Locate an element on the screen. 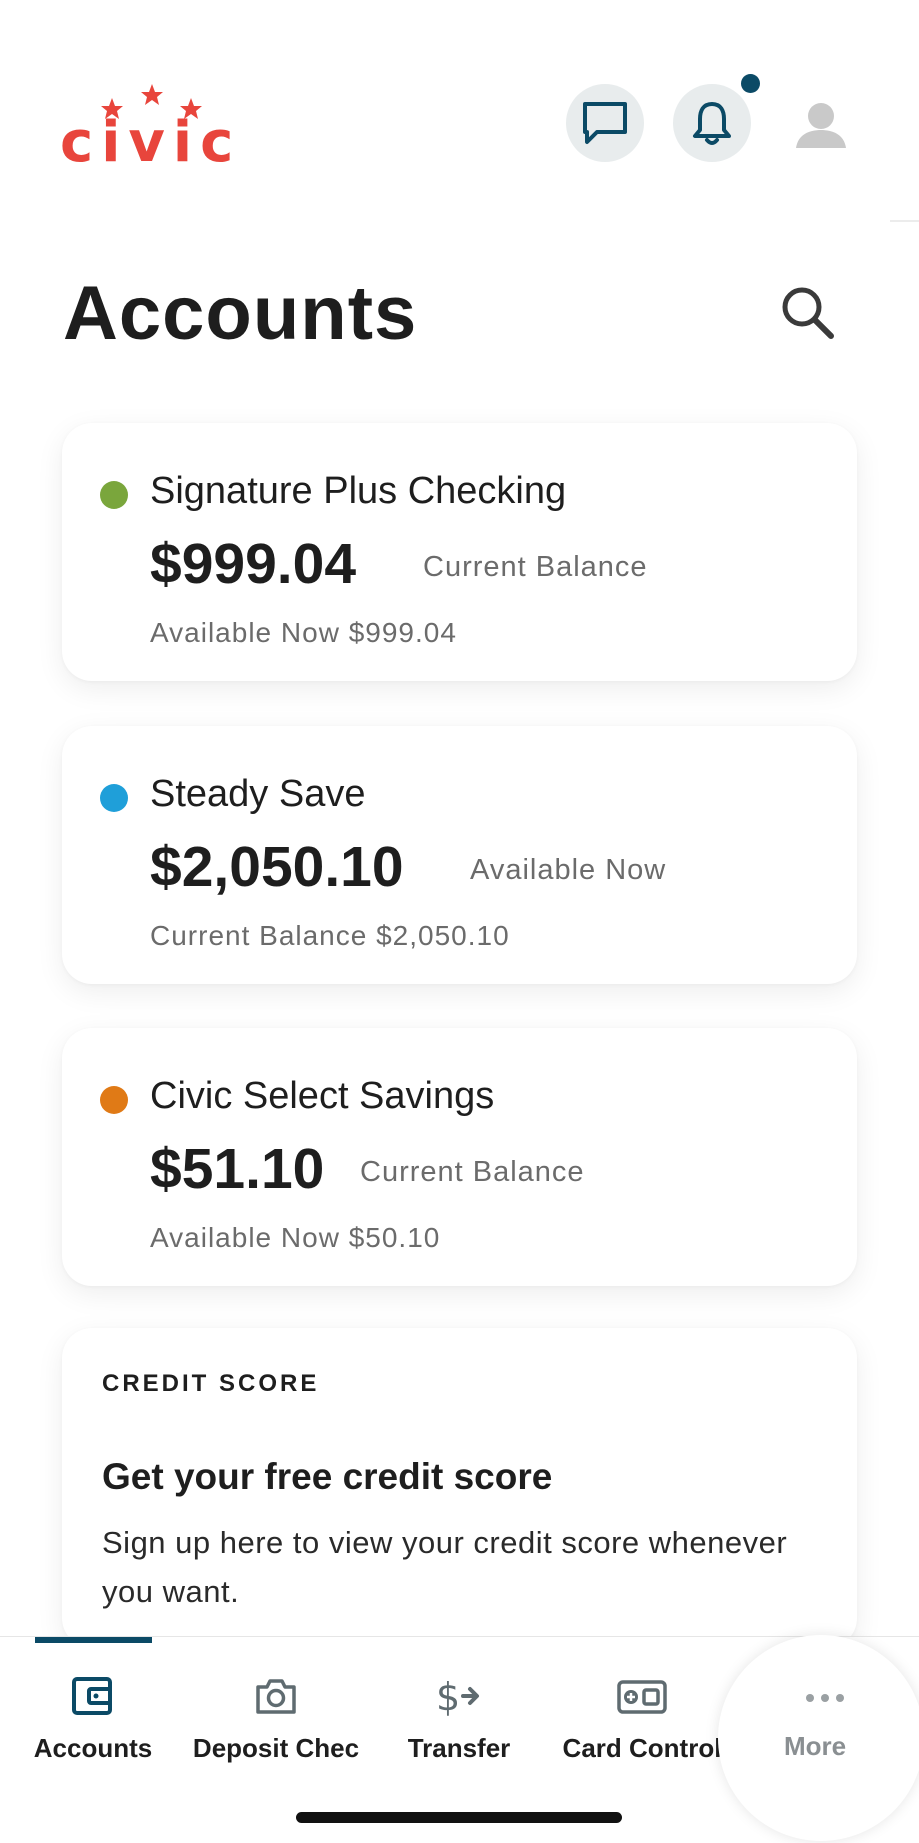 The height and width of the screenshot is (1843, 919). nav-label: Deposit Chec is located at coordinates (276, 1748).